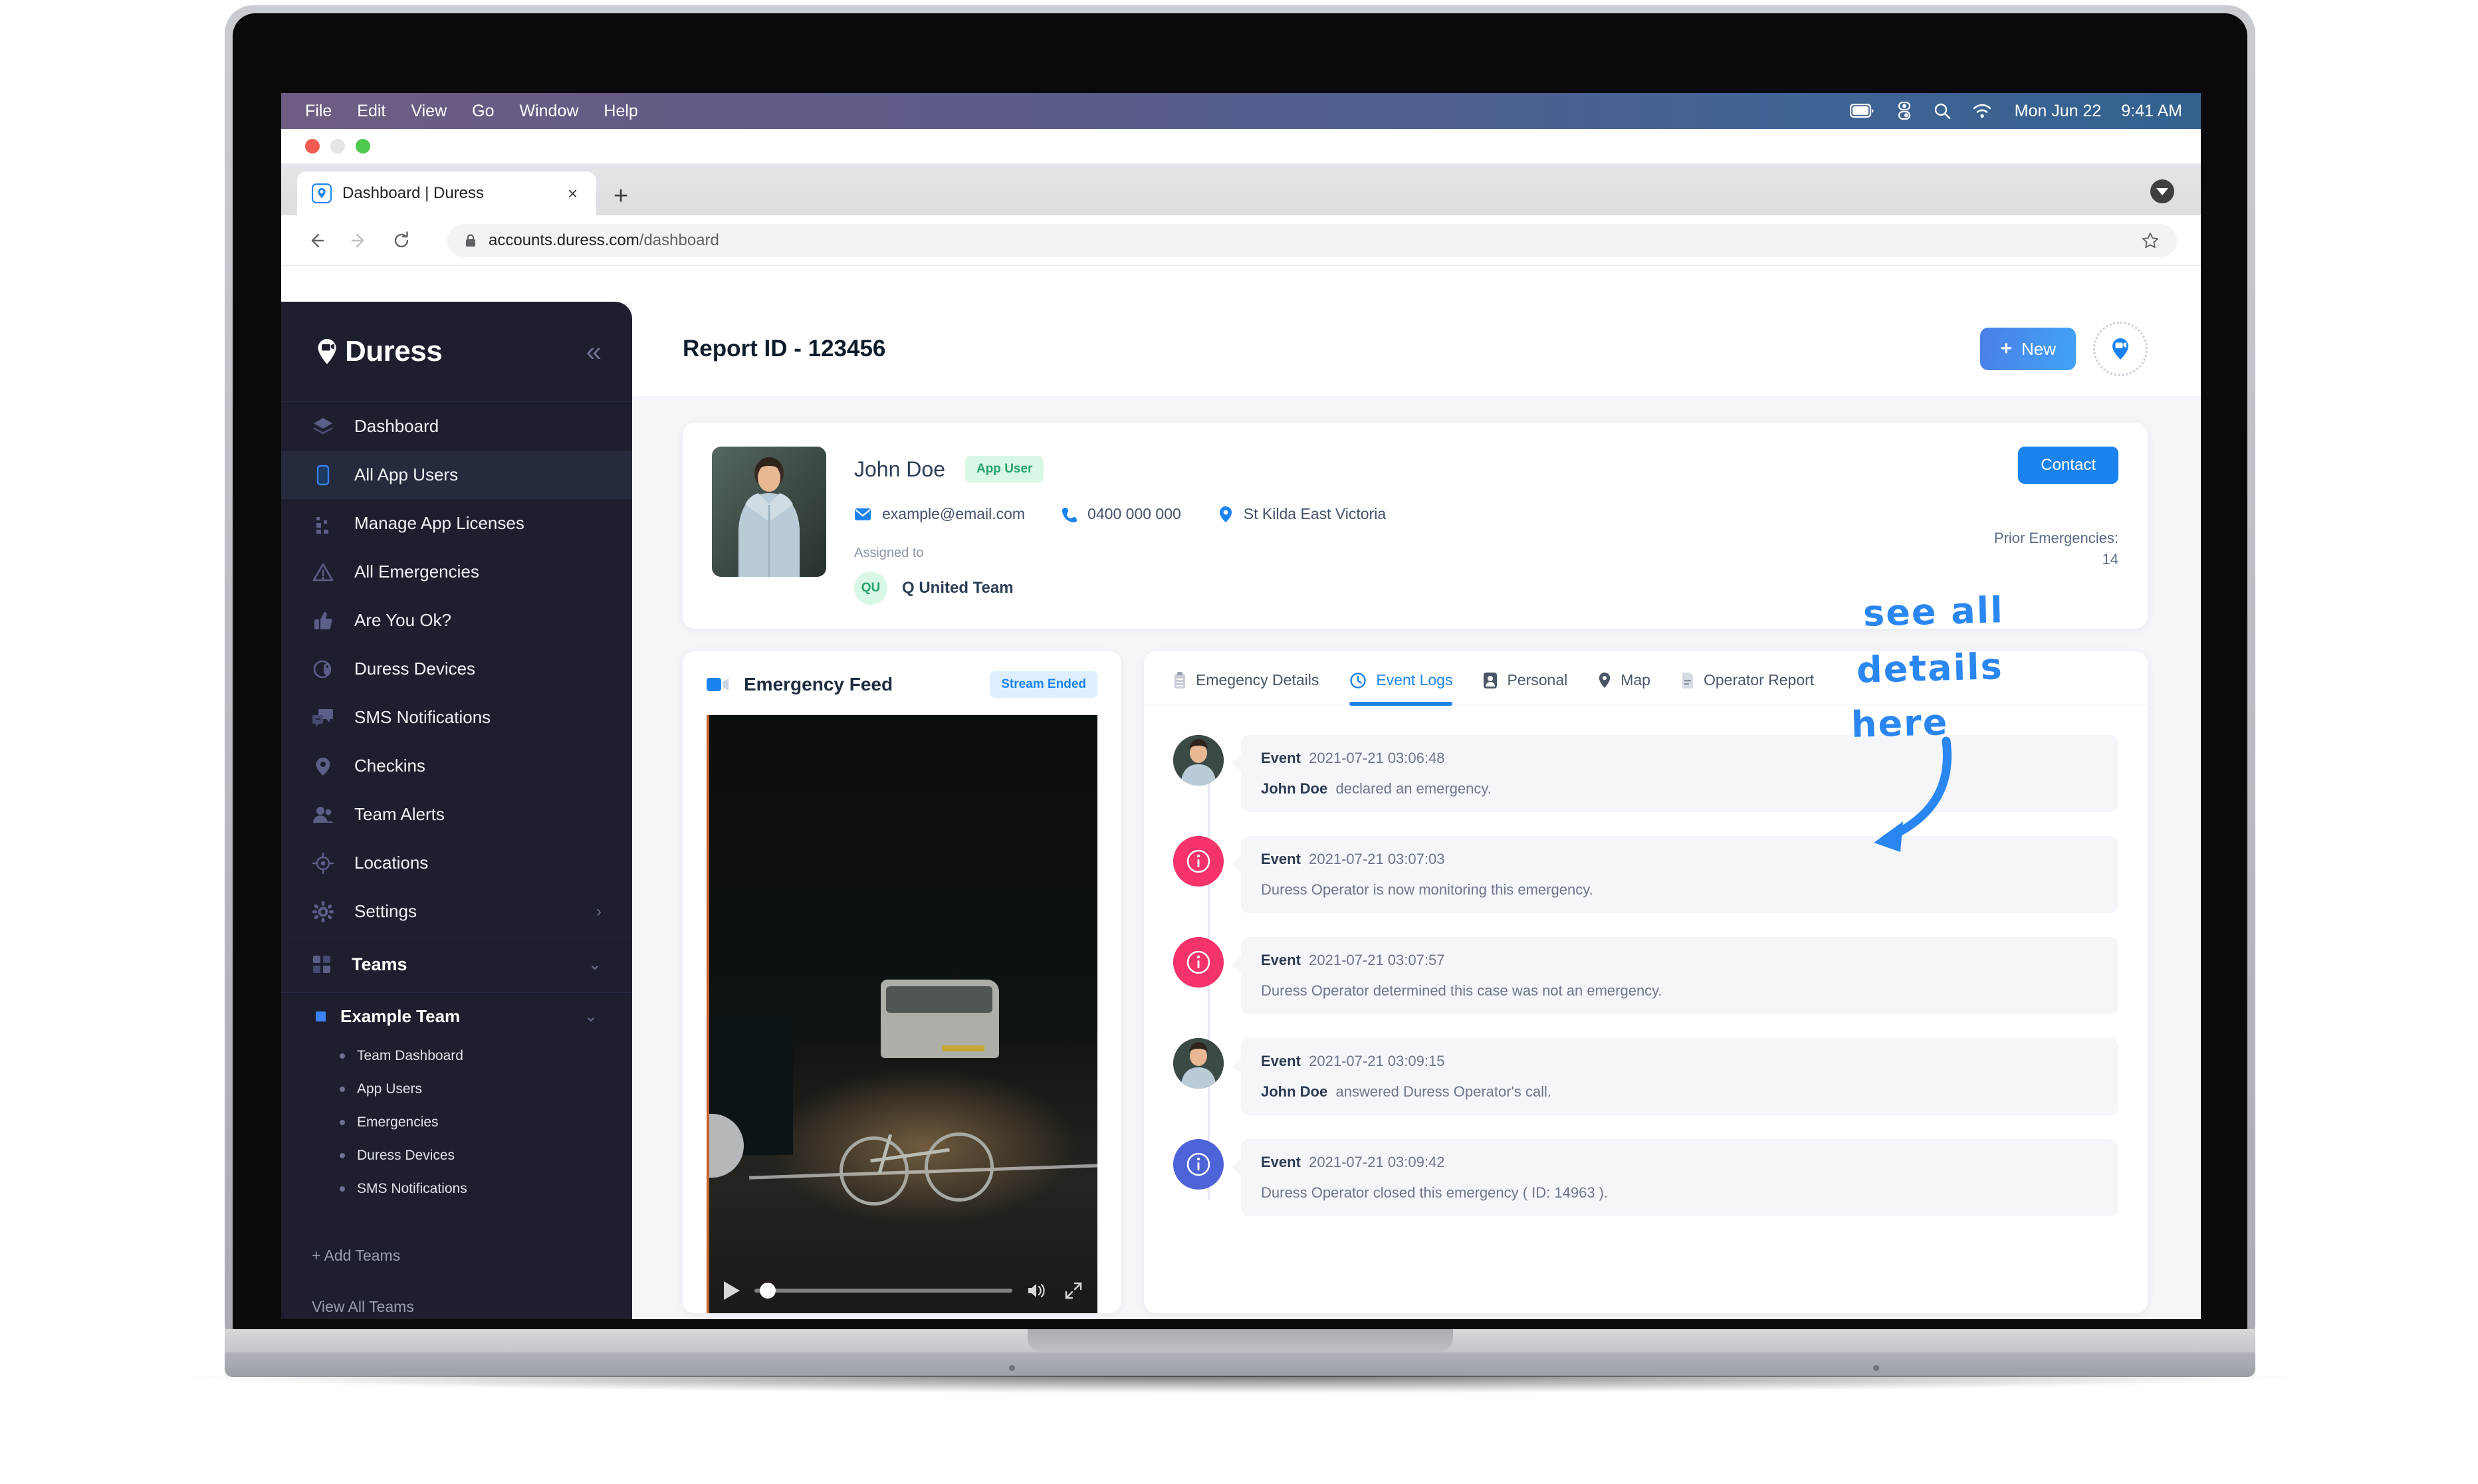  What do you see at coordinates (1038, 1290) in the screenshot?
I see `volume-icon` at bounding box center [1038, 1290].